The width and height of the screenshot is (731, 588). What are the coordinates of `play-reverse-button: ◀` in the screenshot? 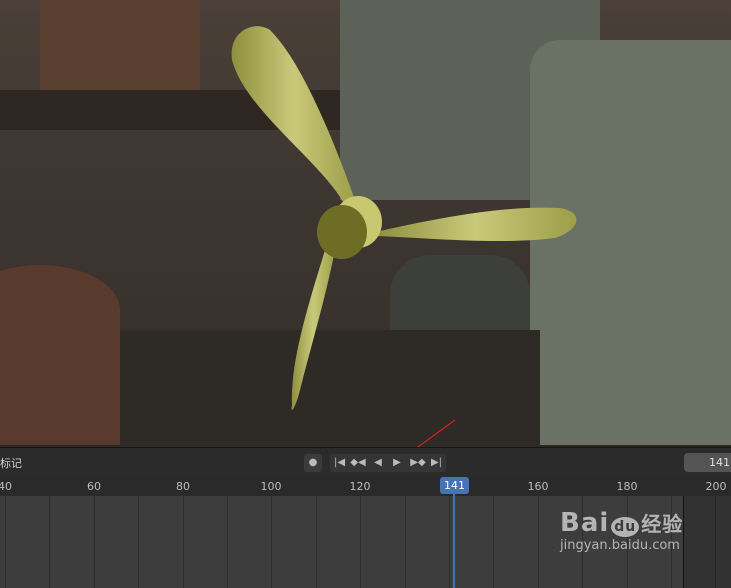 It's located at (378, 463).